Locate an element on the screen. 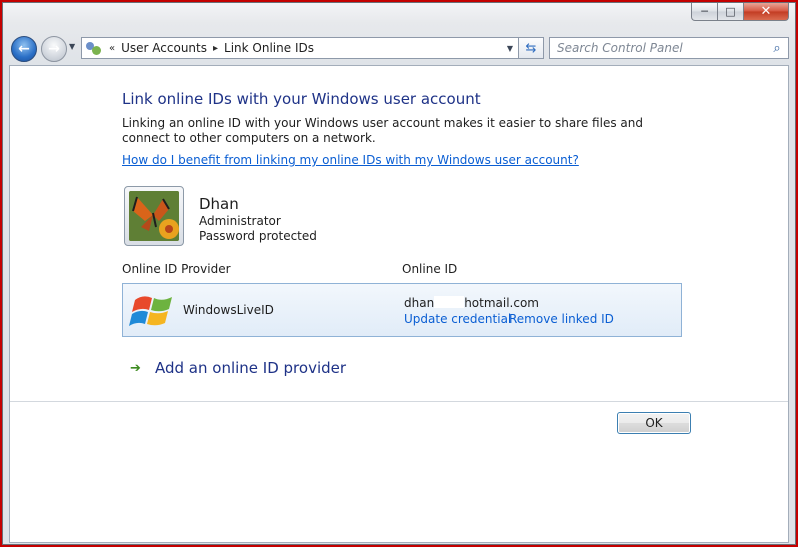 The image size is (798, 547). back-arrow-icon: ← is located at coordinates (24, 49).